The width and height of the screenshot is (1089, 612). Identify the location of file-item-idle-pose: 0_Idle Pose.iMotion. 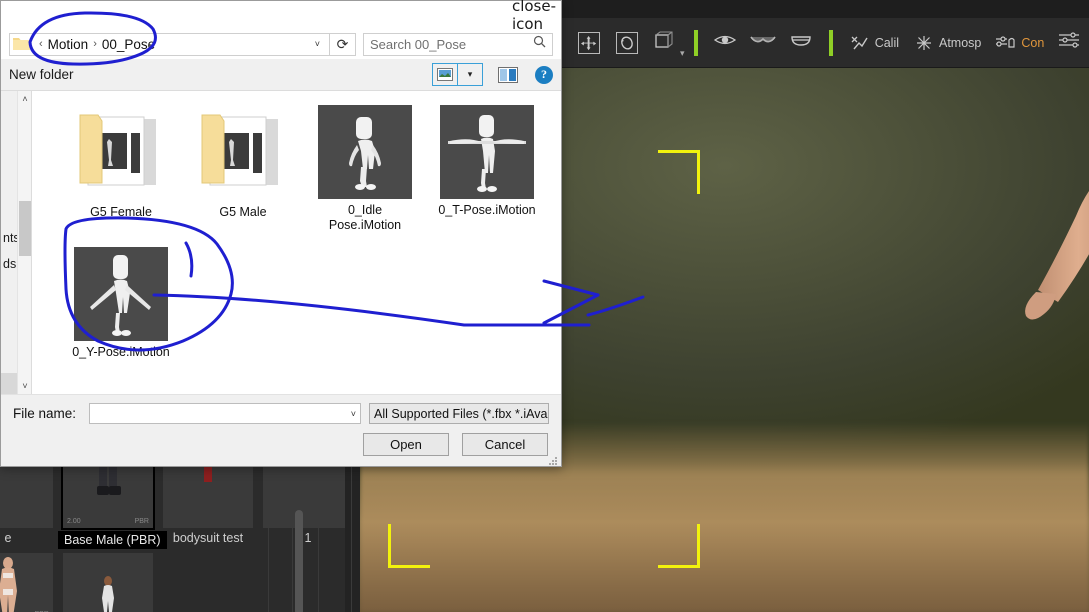
(365, 169).